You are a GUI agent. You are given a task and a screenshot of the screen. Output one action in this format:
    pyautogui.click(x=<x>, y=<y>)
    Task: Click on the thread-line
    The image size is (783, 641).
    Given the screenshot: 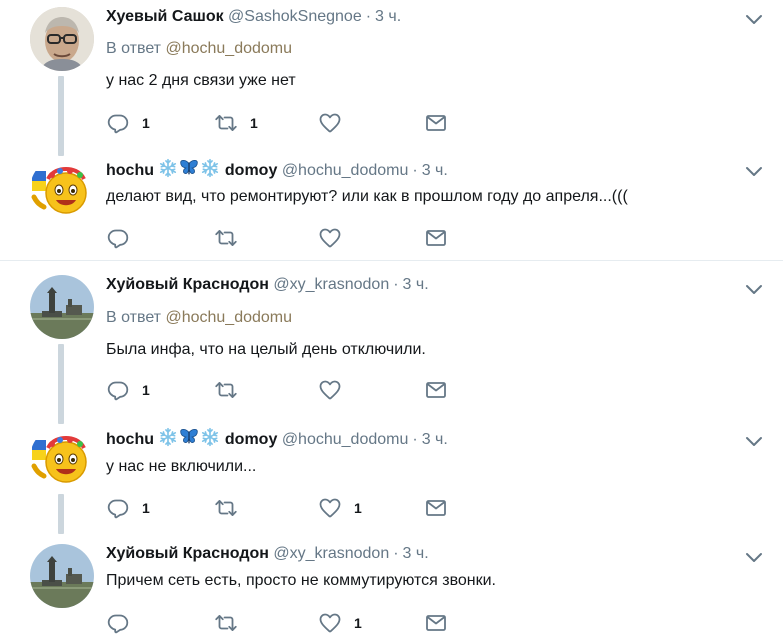 What is the action you would take?
    pyautogui.click(x=61, y=116)
    